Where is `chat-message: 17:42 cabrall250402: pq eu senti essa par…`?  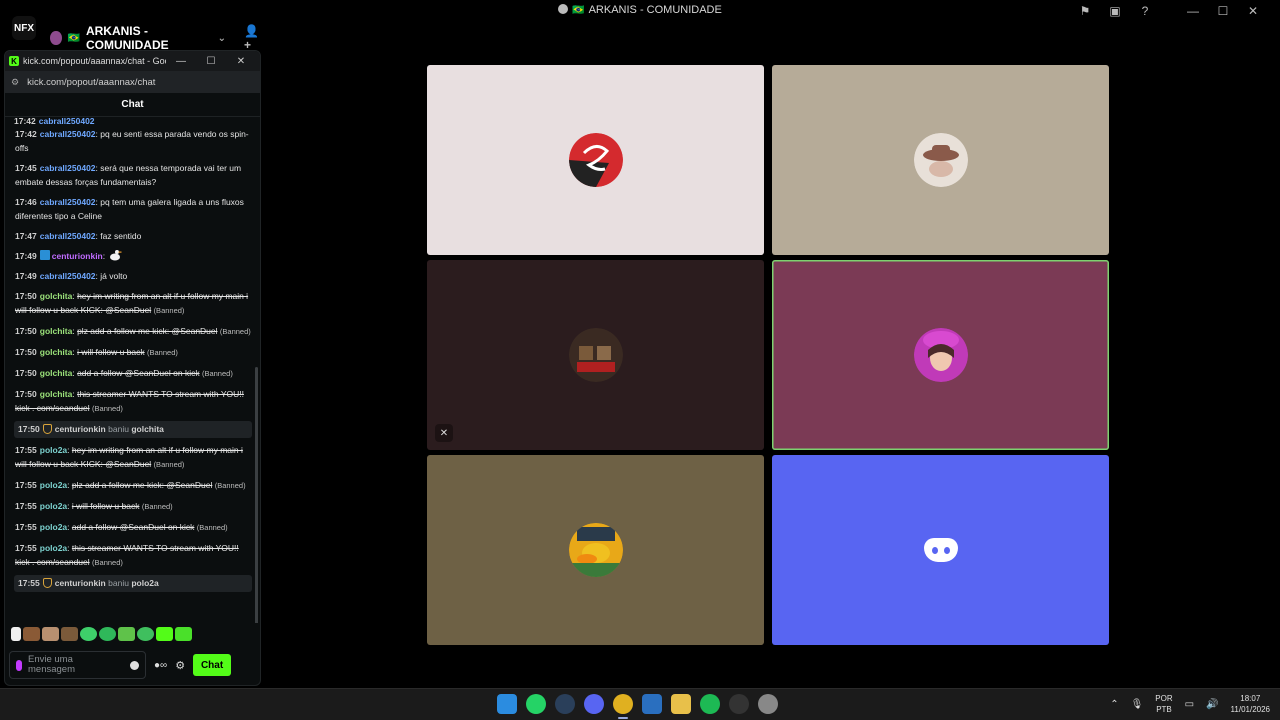
chat-message: 17:42 cabrall250402: pq eu senti essa par… is located at coordinates (132, 141).